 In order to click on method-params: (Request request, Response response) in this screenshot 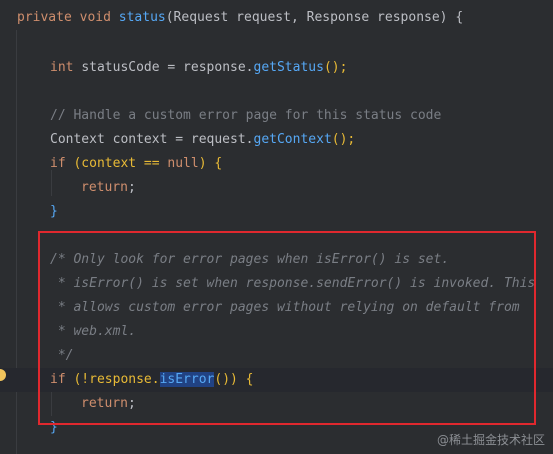, I will do `click(306, 17)`.